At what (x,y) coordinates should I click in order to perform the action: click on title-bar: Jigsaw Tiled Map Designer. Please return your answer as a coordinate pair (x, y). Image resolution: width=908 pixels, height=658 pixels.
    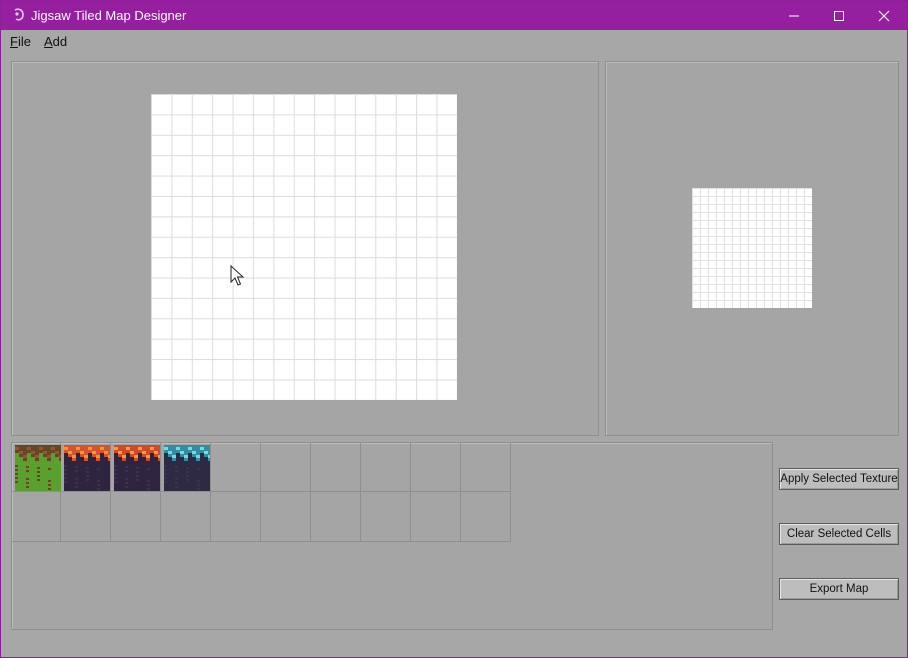
    Looking at the image, I should click on (454, 15).